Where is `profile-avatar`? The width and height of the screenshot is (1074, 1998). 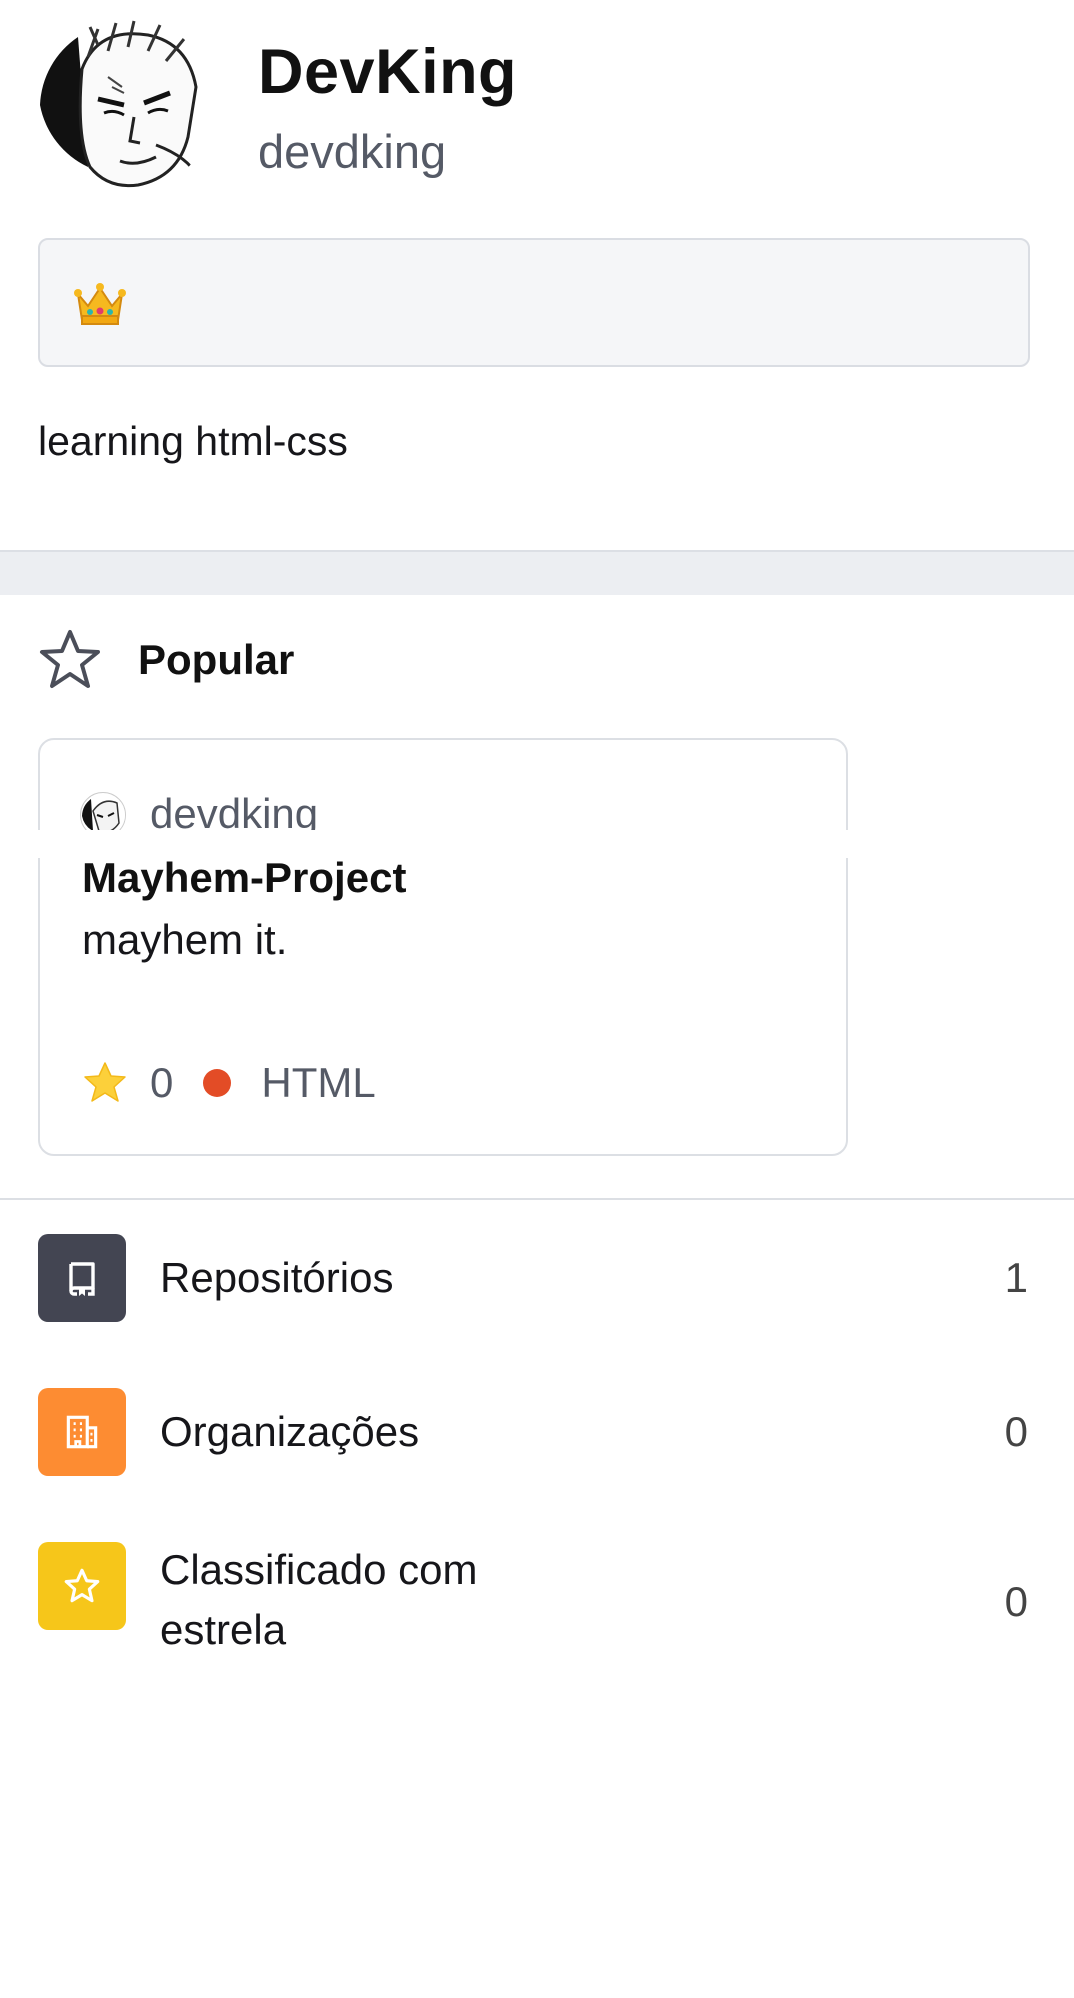
profile-avatar is located at coordinates (126, 105).